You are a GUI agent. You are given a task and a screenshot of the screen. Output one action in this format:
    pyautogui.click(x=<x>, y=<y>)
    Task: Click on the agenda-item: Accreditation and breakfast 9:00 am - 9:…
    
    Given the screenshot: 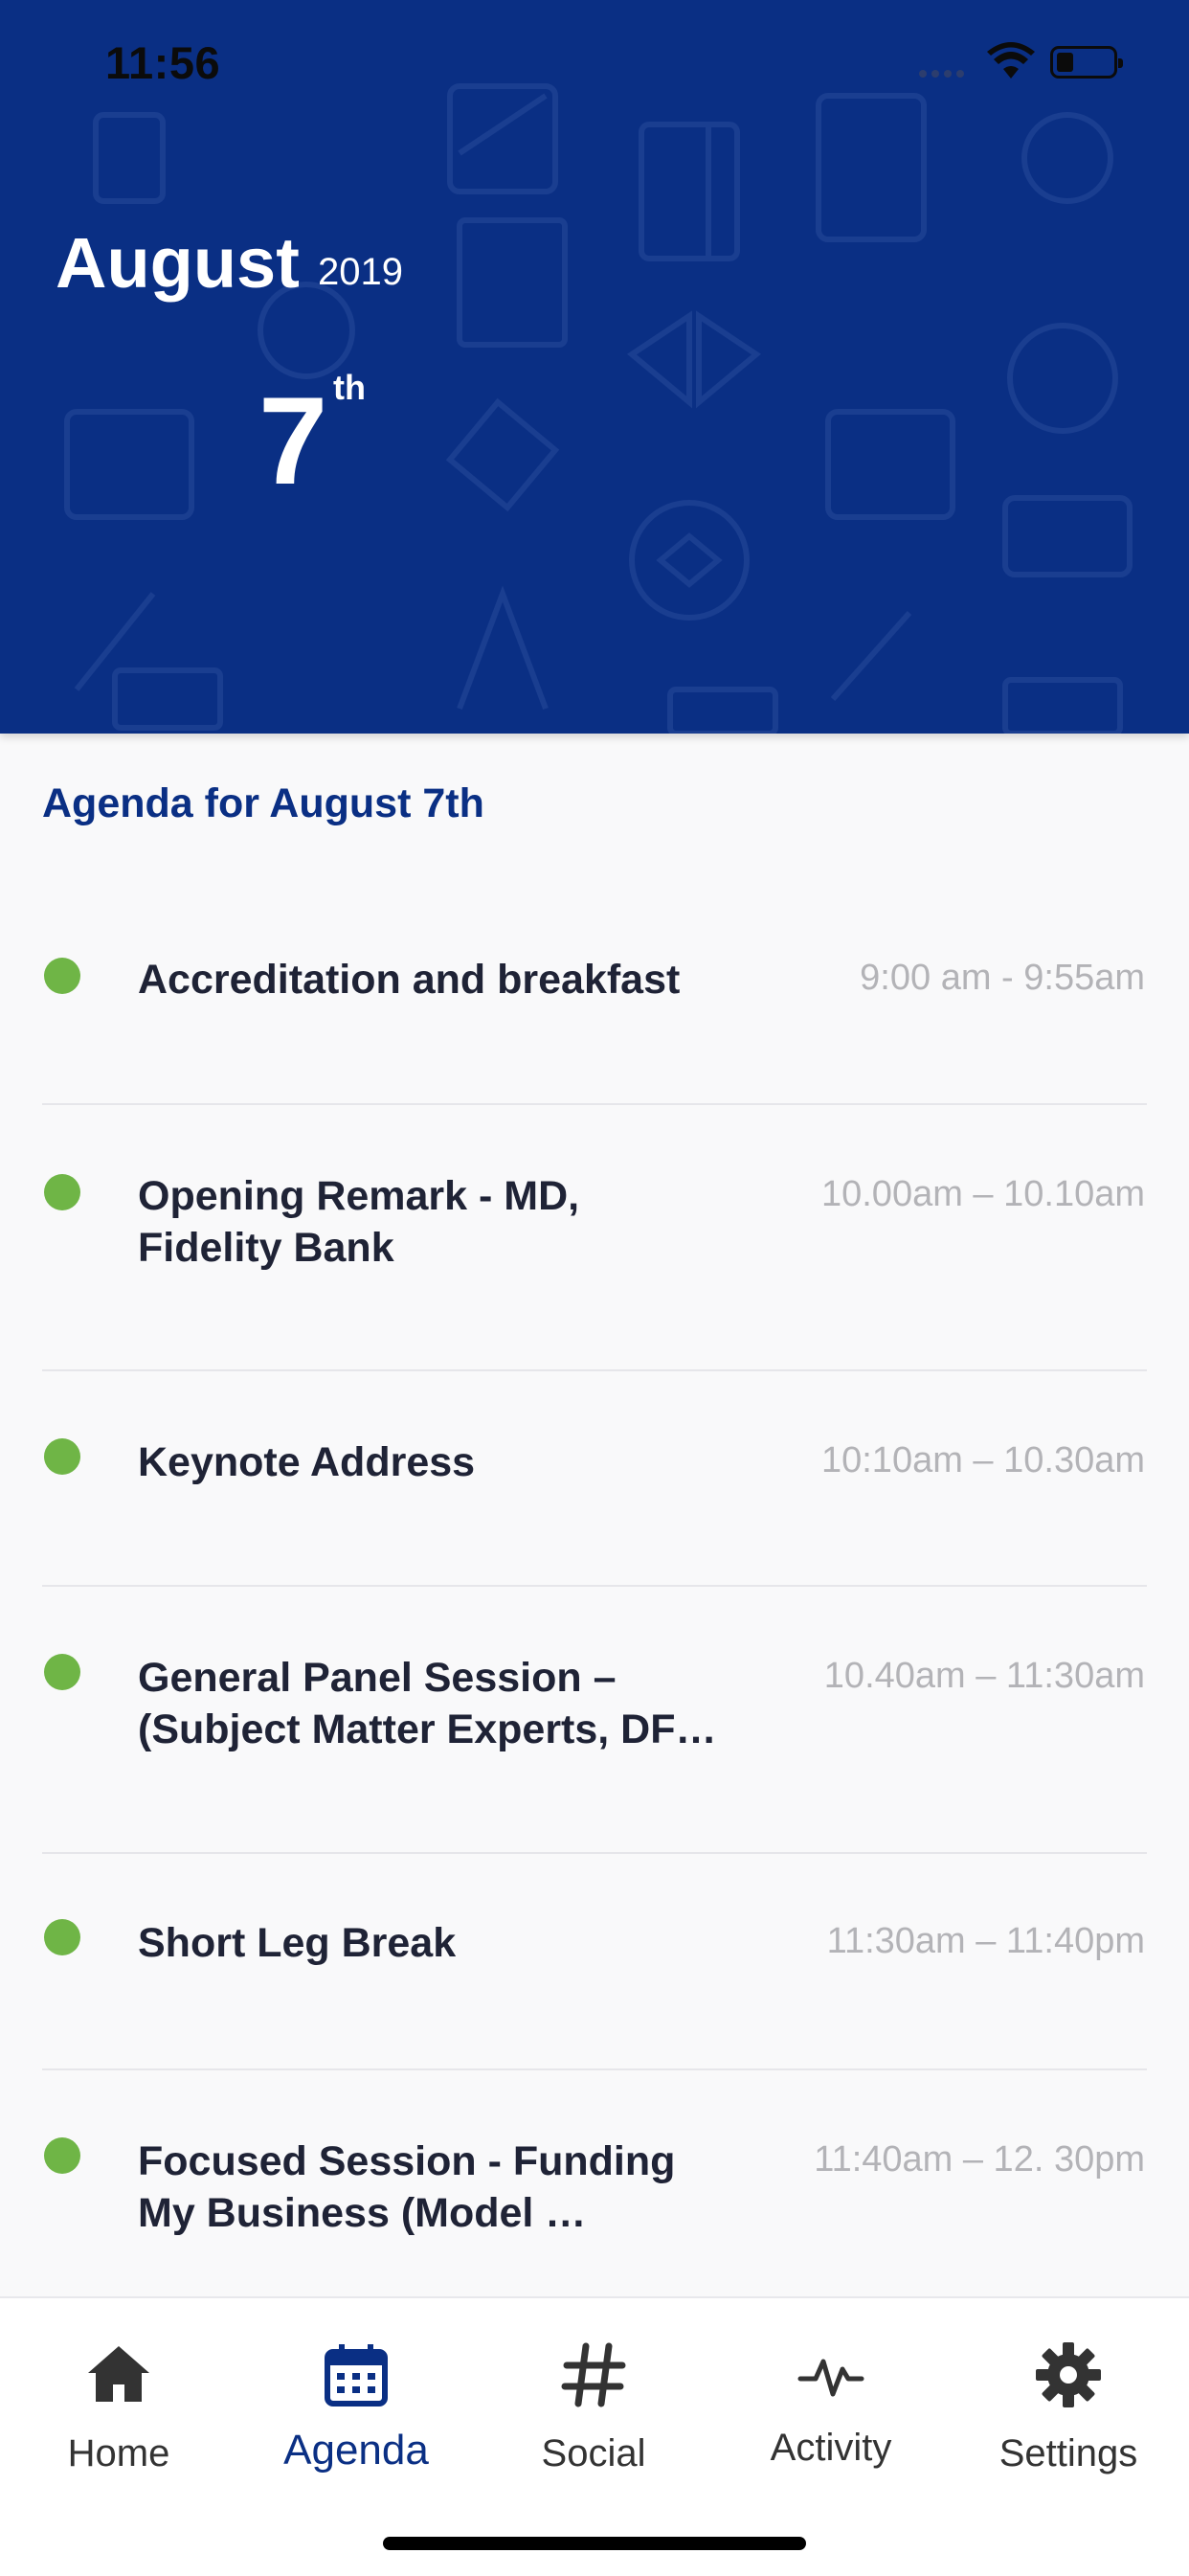 What is the action you would take?
    pyautogui.click(x=594, y=1001)
    